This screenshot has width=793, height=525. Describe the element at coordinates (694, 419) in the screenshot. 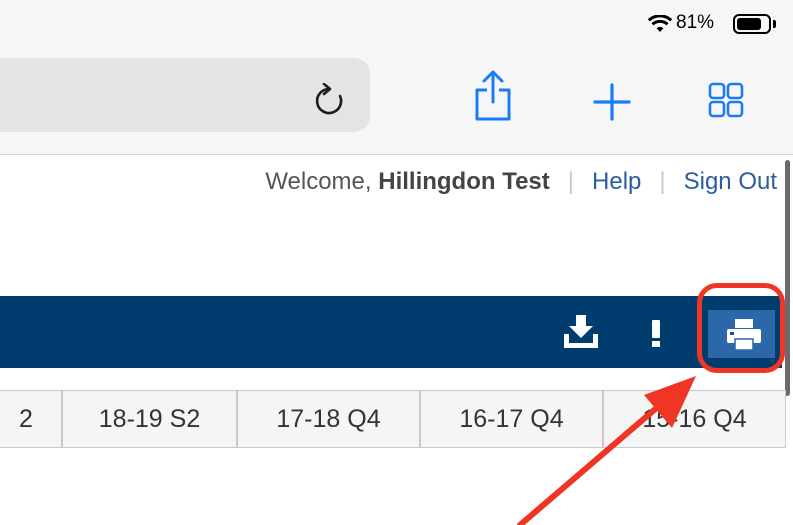

I see `tab-period: 15-16 Q4` at that location.